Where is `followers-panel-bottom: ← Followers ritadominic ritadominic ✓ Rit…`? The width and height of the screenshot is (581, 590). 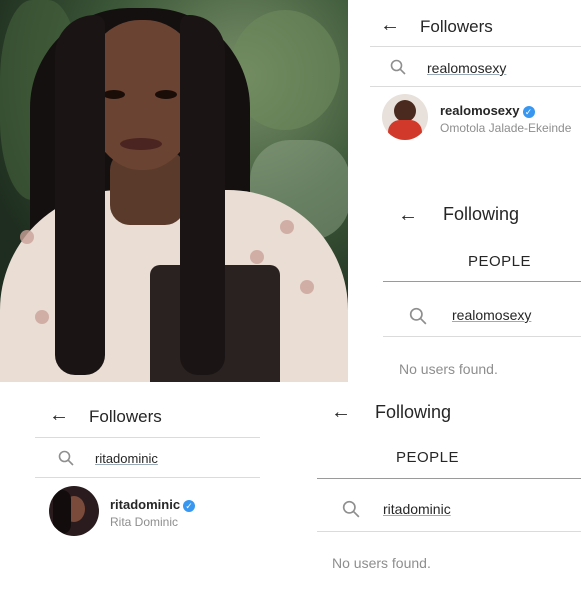
followers-panel-bottom: ← Followers ritadominic ritadominic ✓ Rit… is located at coordinates (147, 470).